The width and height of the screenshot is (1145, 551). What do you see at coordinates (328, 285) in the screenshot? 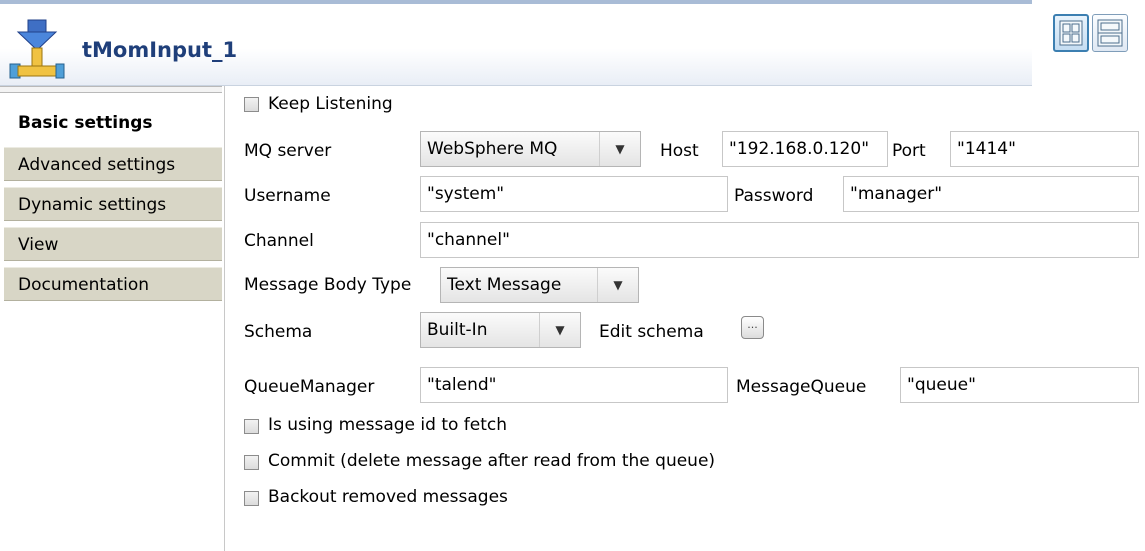
I see `message-body-type-label: Message Body Type` at bounding box center [328, 285].